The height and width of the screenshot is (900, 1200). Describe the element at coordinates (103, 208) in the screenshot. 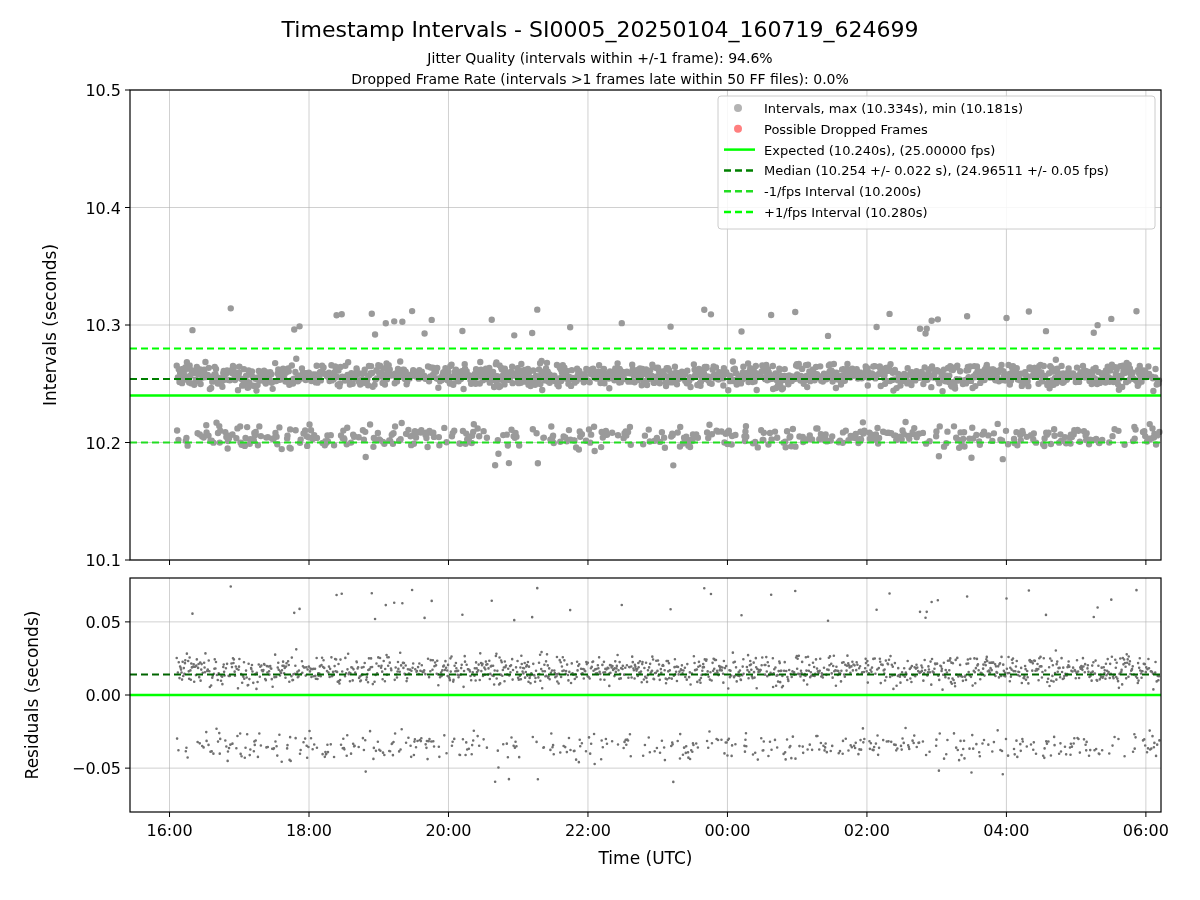

I see `y-tick-label: 10.4` at that location.